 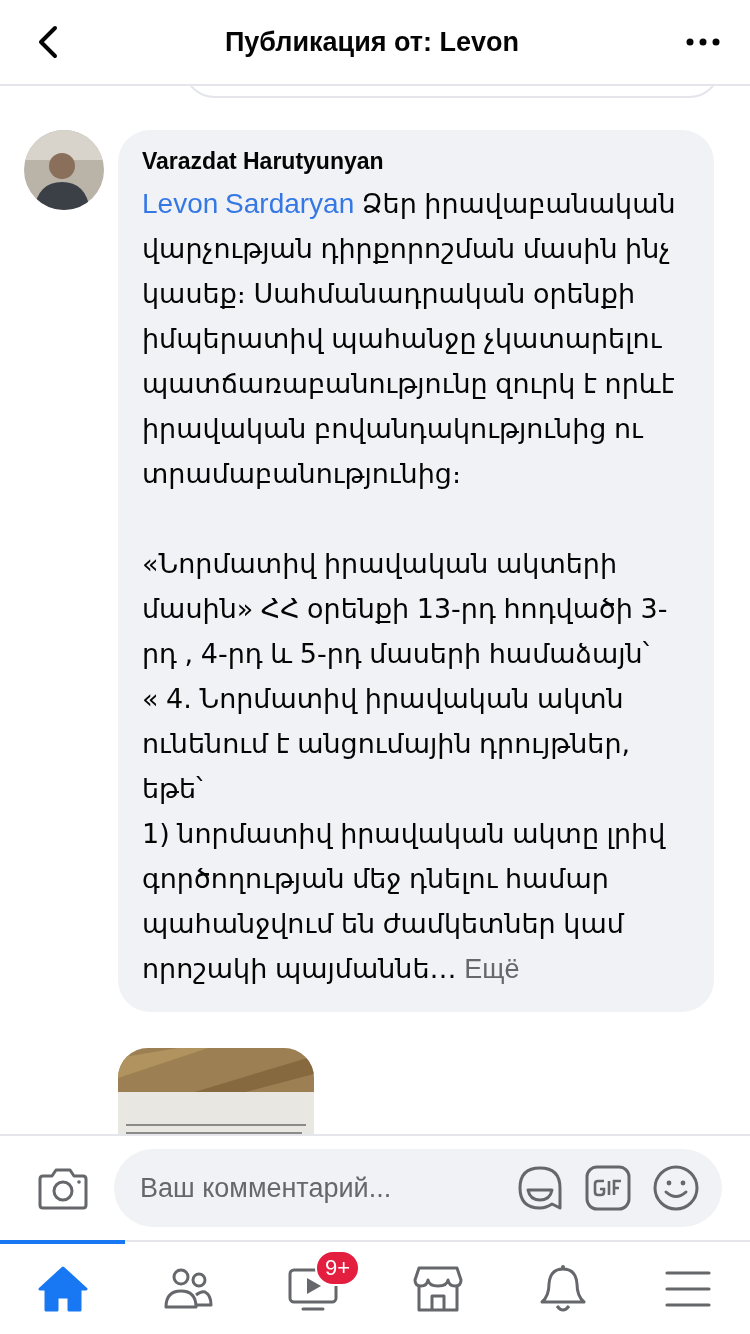 I want to click on shop-icon, so click(x=437, y=1289).